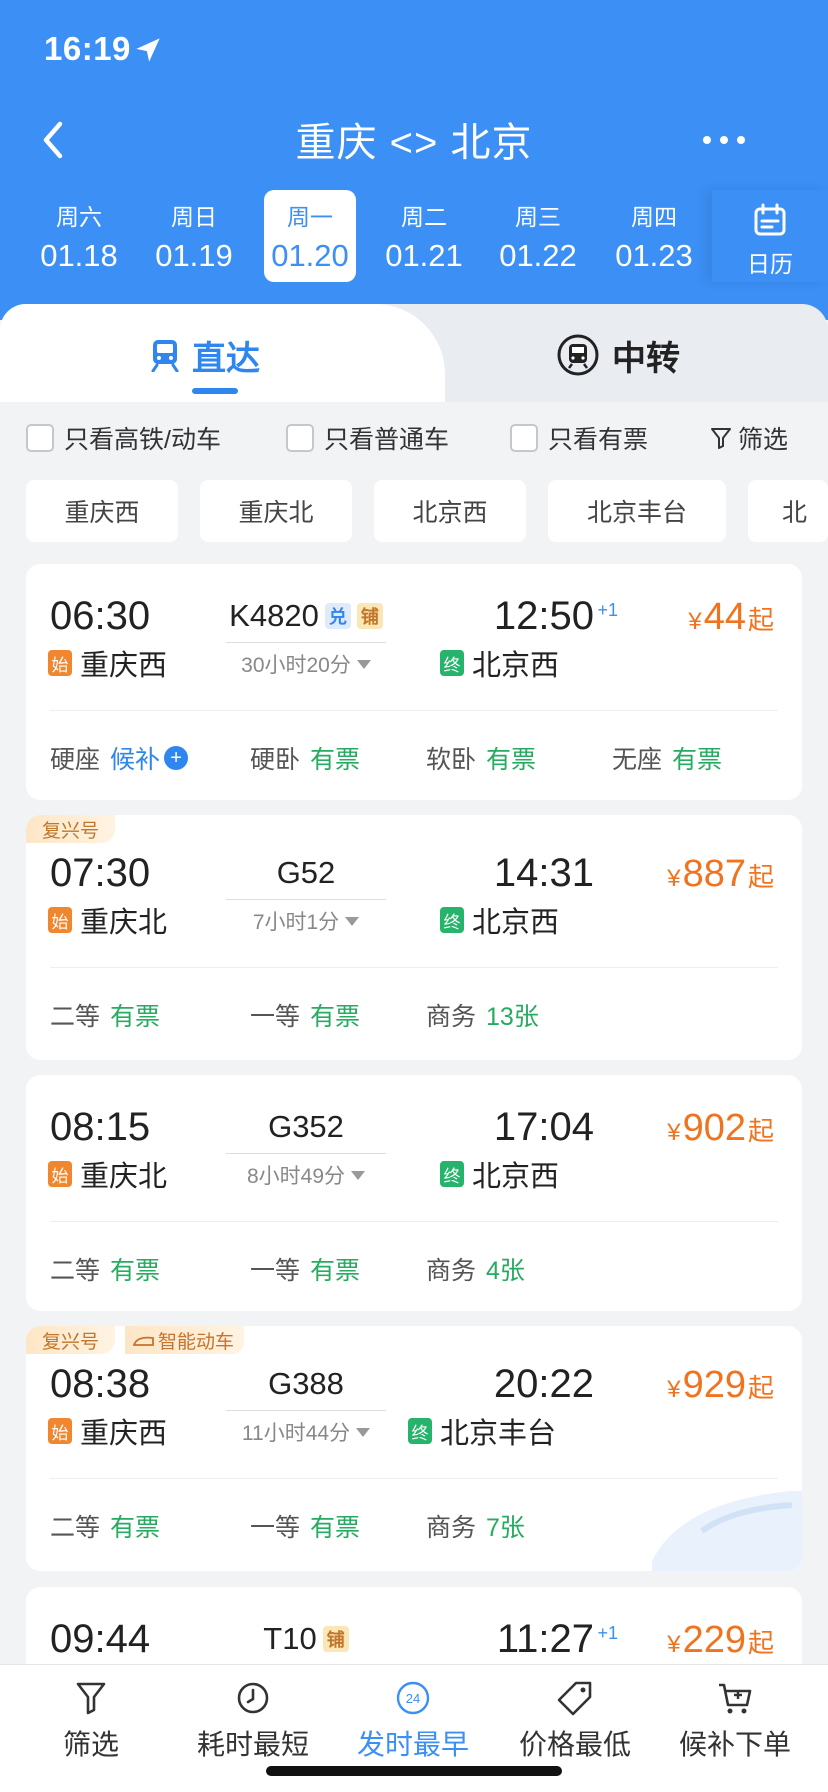 Image resolution: width=828 pixels, height=1792 pixels. Describe the element at coordinates (176, 758) in the screenshot. I see `add-waitlist-icon: +` at that location.